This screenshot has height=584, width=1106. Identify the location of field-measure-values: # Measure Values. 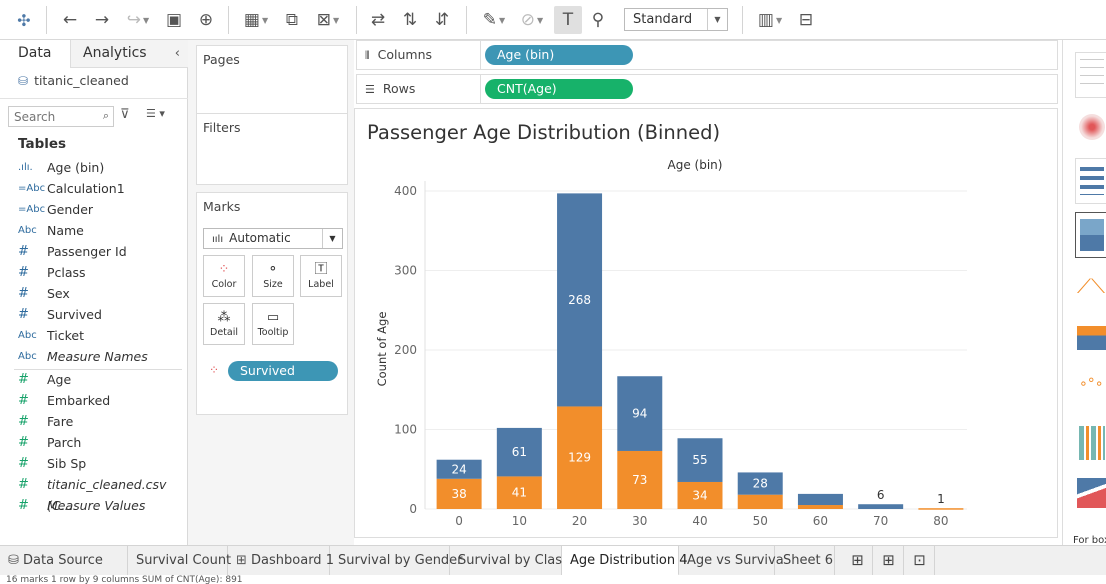
(94, 505).